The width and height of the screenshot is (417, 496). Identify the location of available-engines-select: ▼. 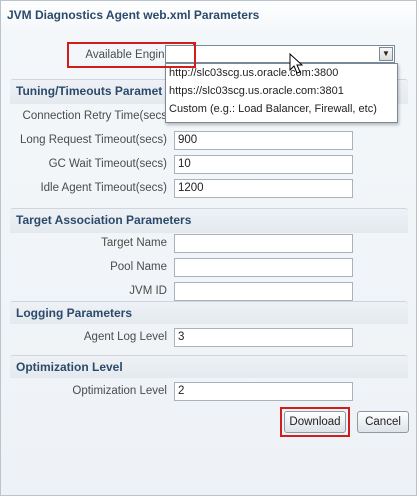
(280, 54).